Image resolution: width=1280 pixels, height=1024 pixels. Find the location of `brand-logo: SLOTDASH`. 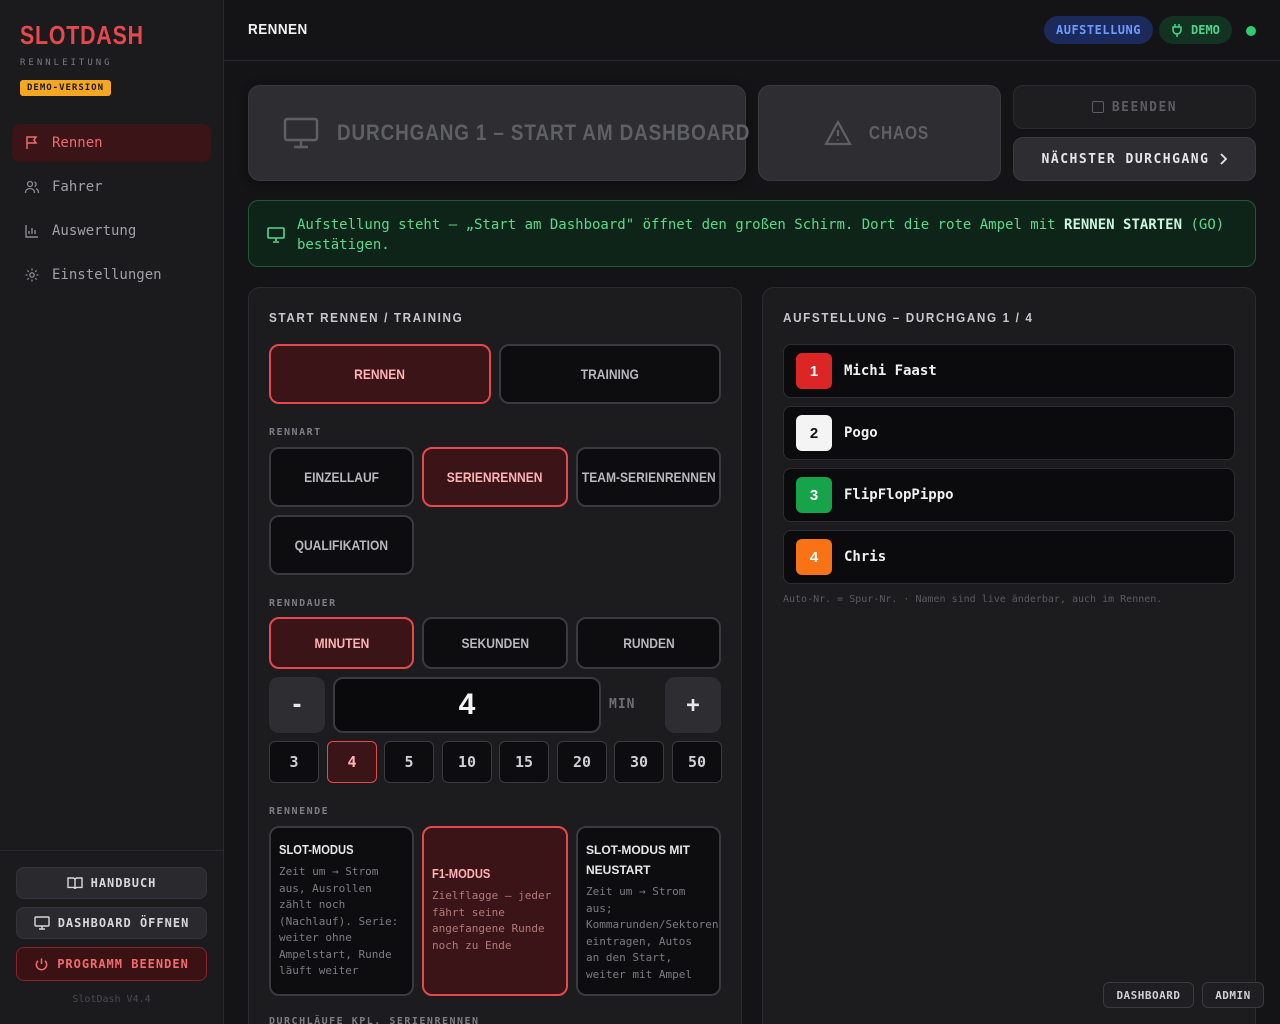

brand-logo: SLOTDASH is located at coordinates (82, 35).